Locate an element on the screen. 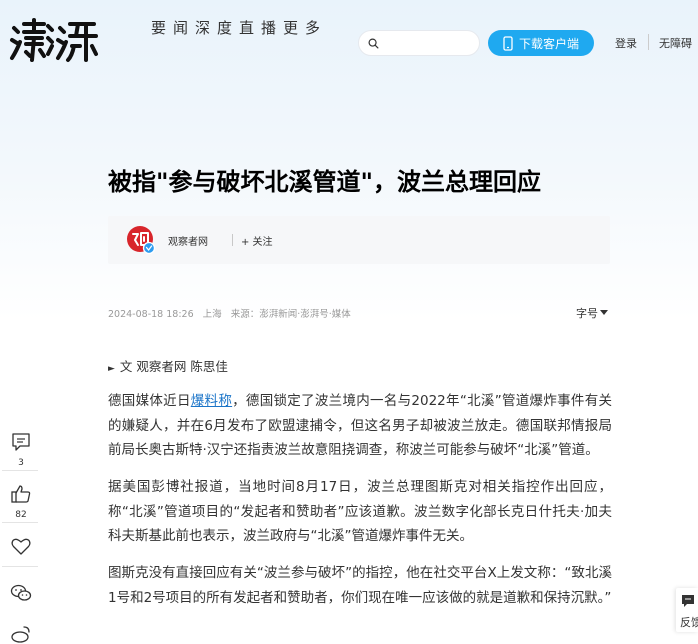 The width and height of the screenshot is (698, 644). feedback-button: 反馈 is located at coordinates (687, 610).